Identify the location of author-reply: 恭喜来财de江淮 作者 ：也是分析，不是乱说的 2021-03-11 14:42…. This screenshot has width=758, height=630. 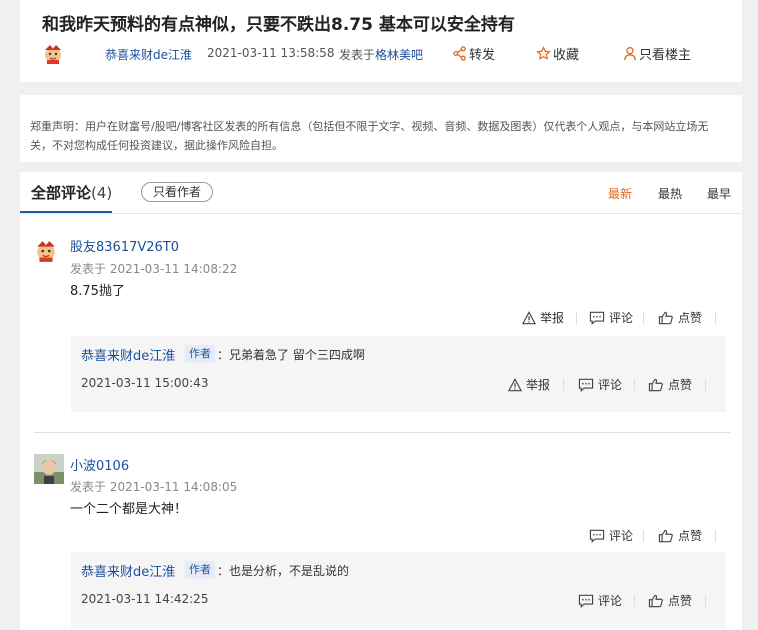
(398, 590).